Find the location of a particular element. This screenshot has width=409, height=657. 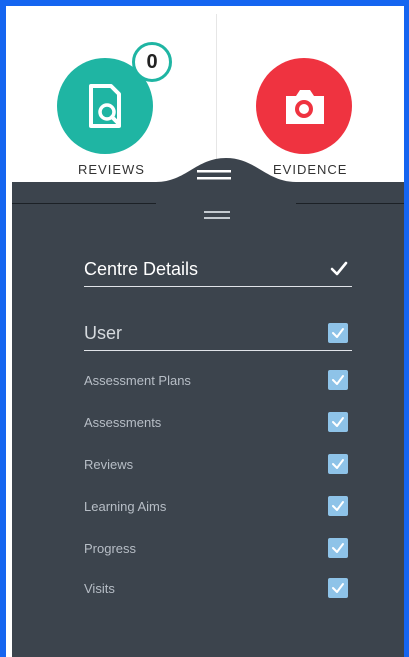

centre-details-label: Centre Details is located at coordinates (141, 268).